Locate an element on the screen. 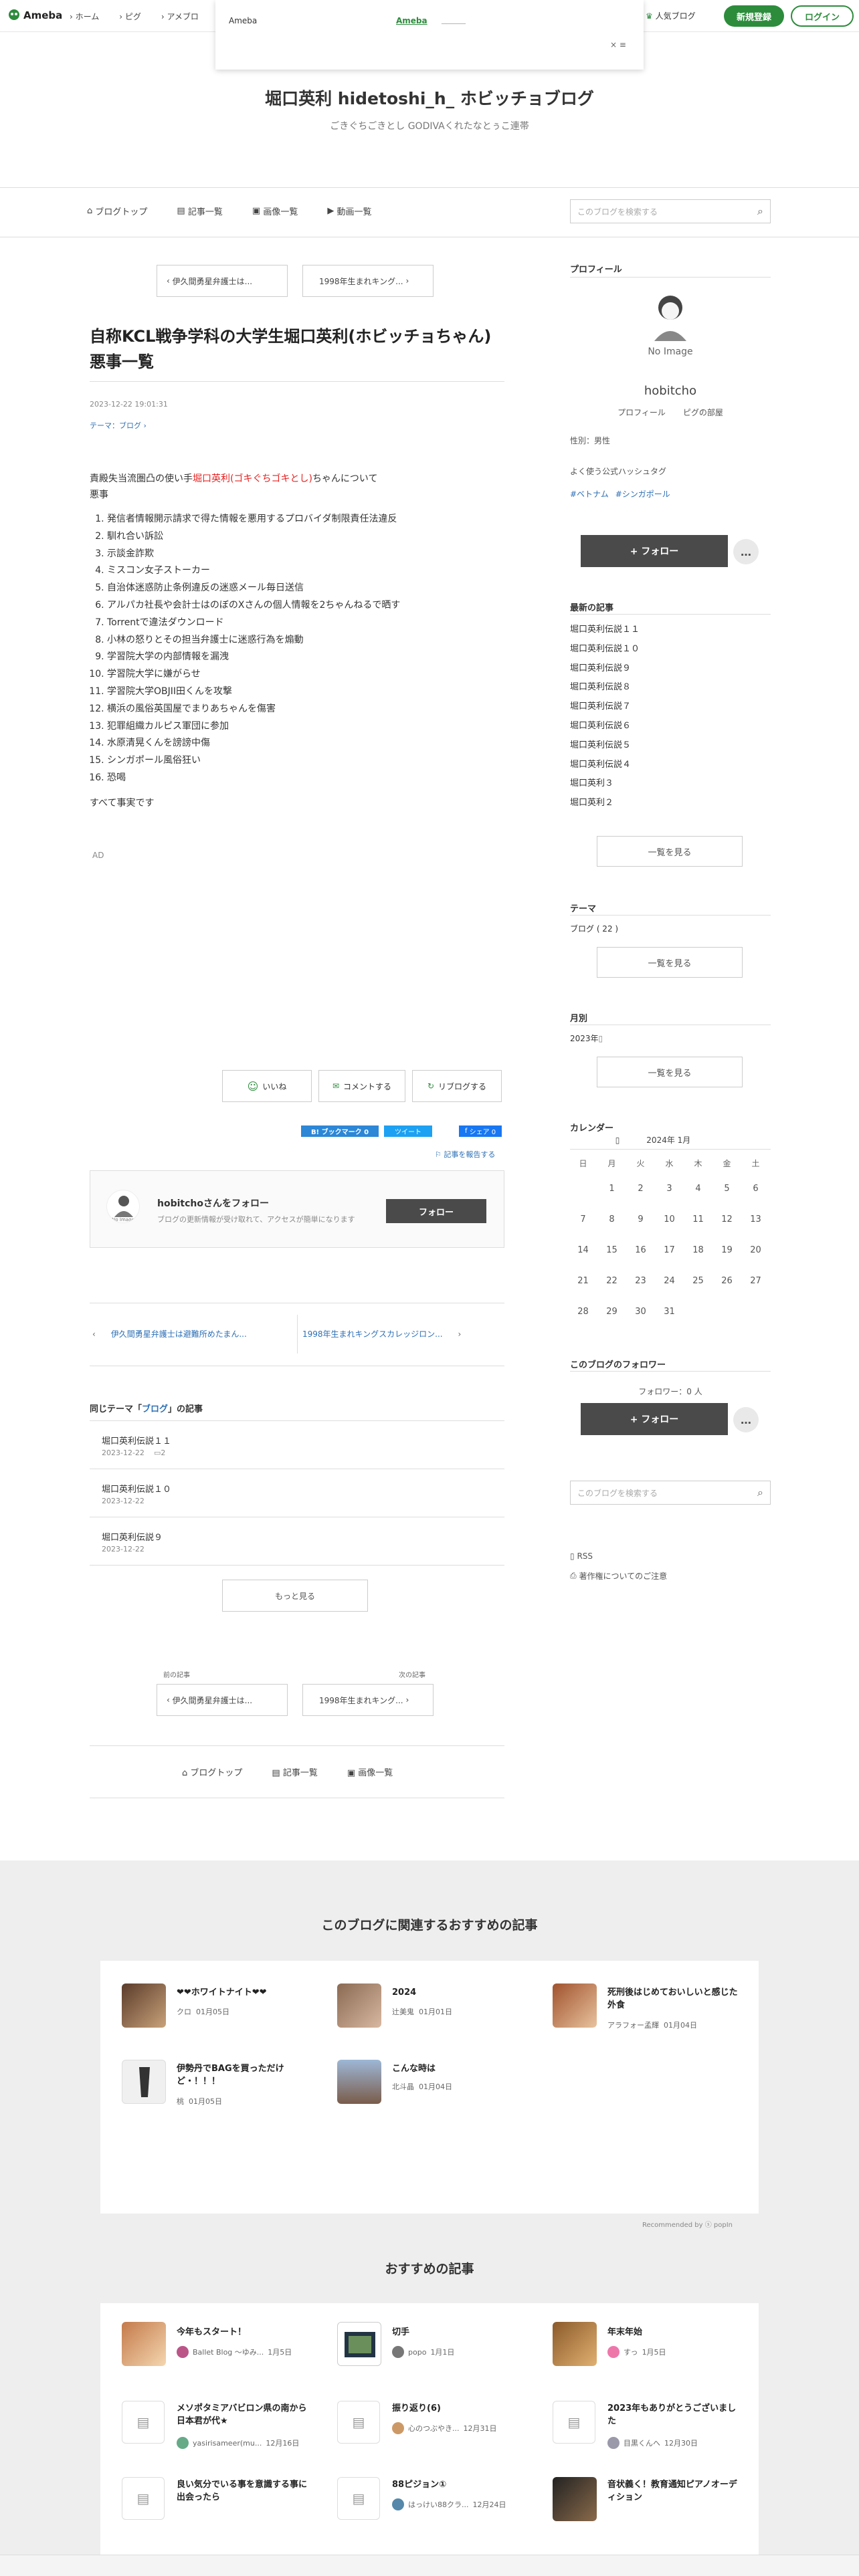  recent-article-link: 堀口英利伝説９ is located at coordinates (605, 669).